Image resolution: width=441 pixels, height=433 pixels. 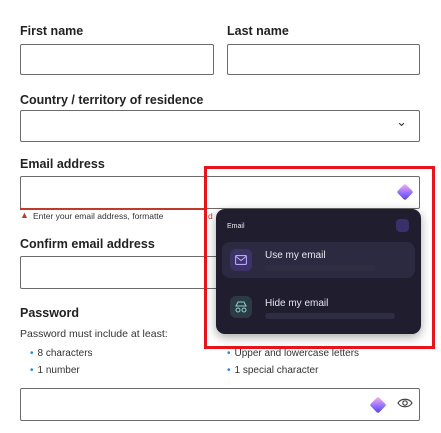 What do you see at coordinates (61, 353) in the screenshot?
I see `requirement-item: • 8 characters` at bounding box center [61, 353].